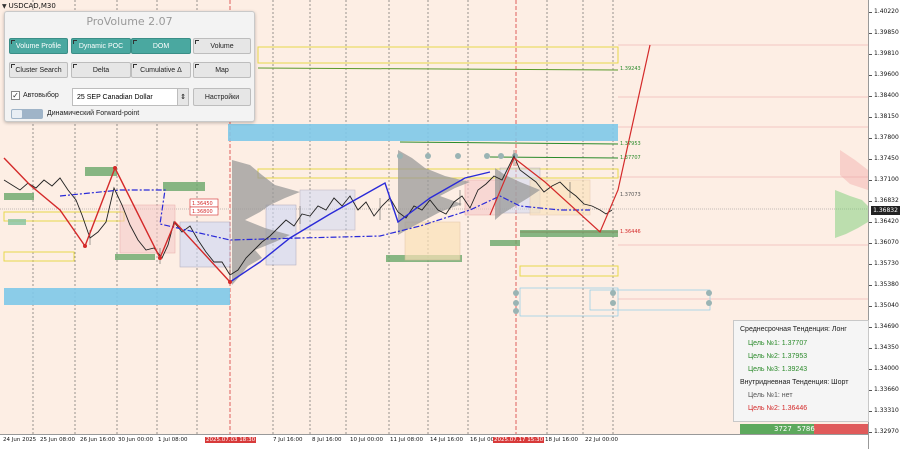  What do you see at coordinates (561, 440) in the screenshot?
I see `time-tick-label: 18 Jul 16:00` at bounding box center [561, 440].